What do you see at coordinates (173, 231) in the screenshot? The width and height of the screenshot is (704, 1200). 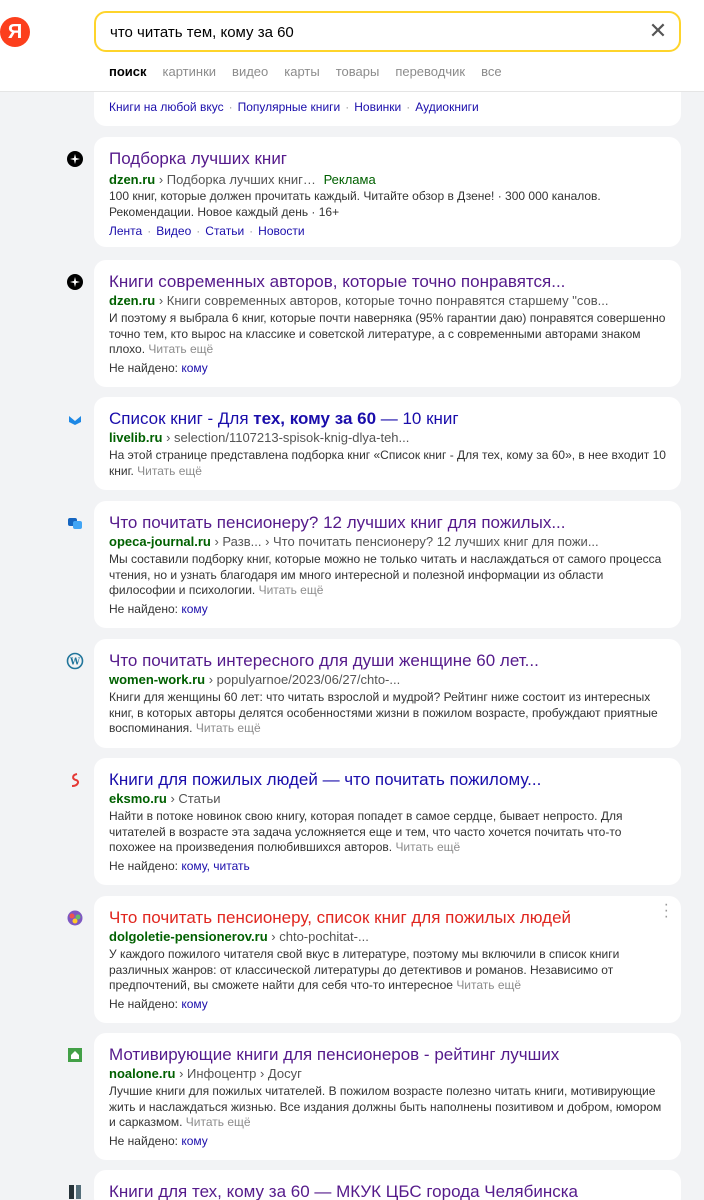 I see `sitelink-video: Видео` at bounding box center [173, 231].